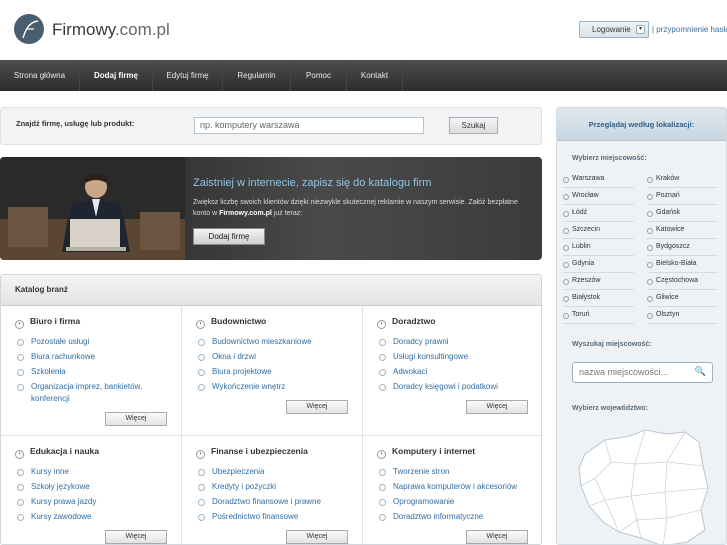 The height and width of the screenshot is (545, 727). Describe the element at coordinates (426, 452) in the screenshot. I see `category-title: › Komputery i internet` at that location.